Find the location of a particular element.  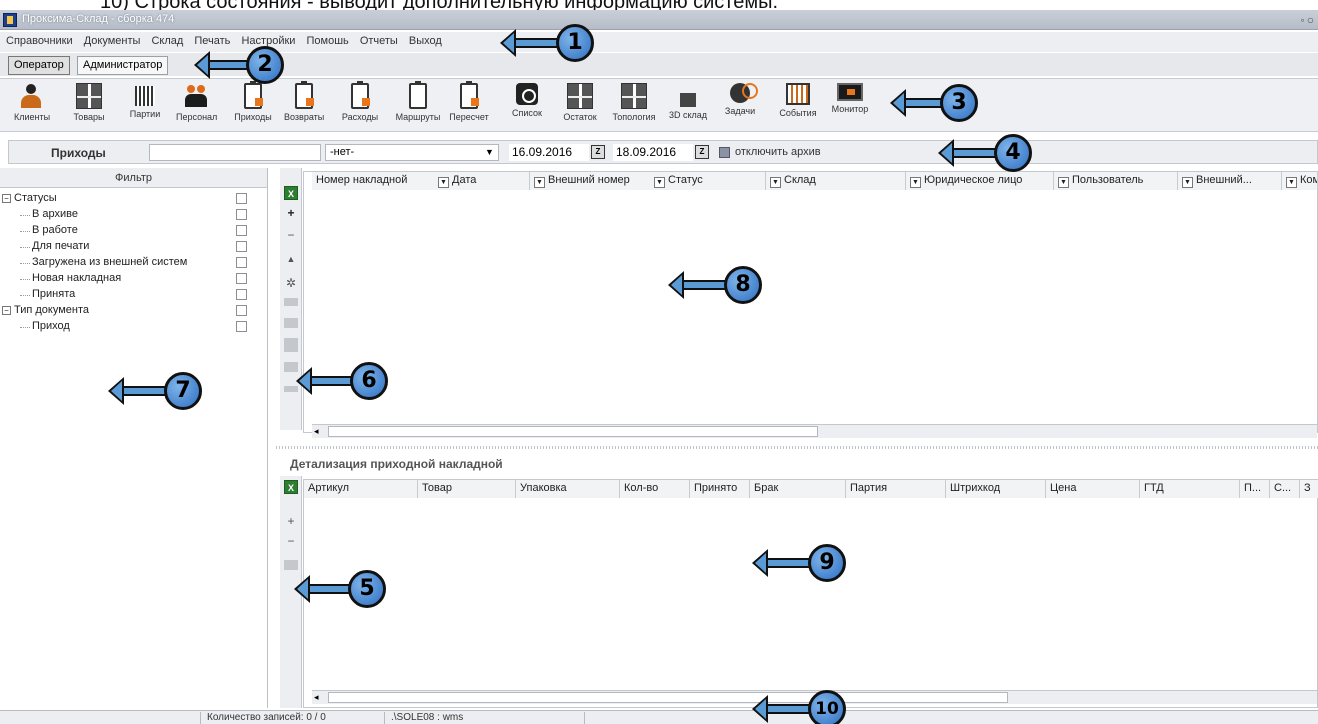

tree-item: Для печати is located at coordinates (133, 247).